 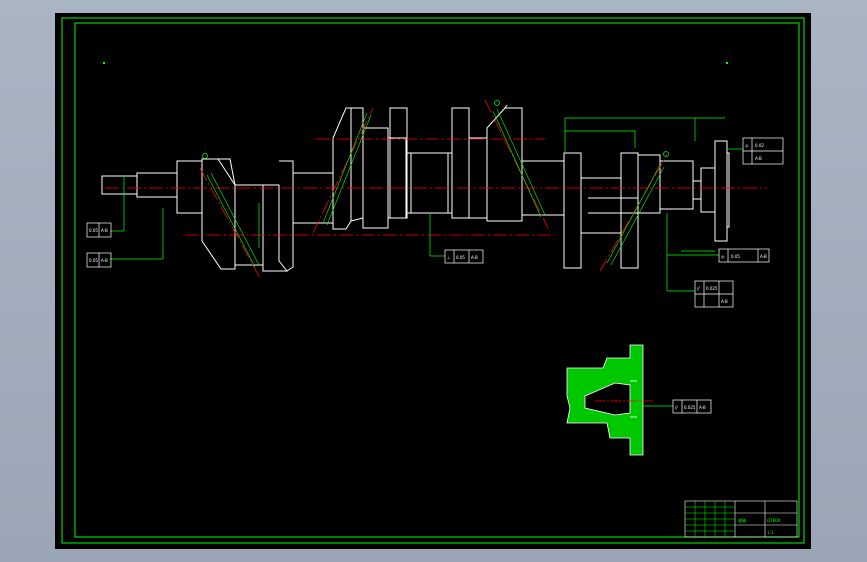 I want to click on section-view, so click(x=619, y=400).